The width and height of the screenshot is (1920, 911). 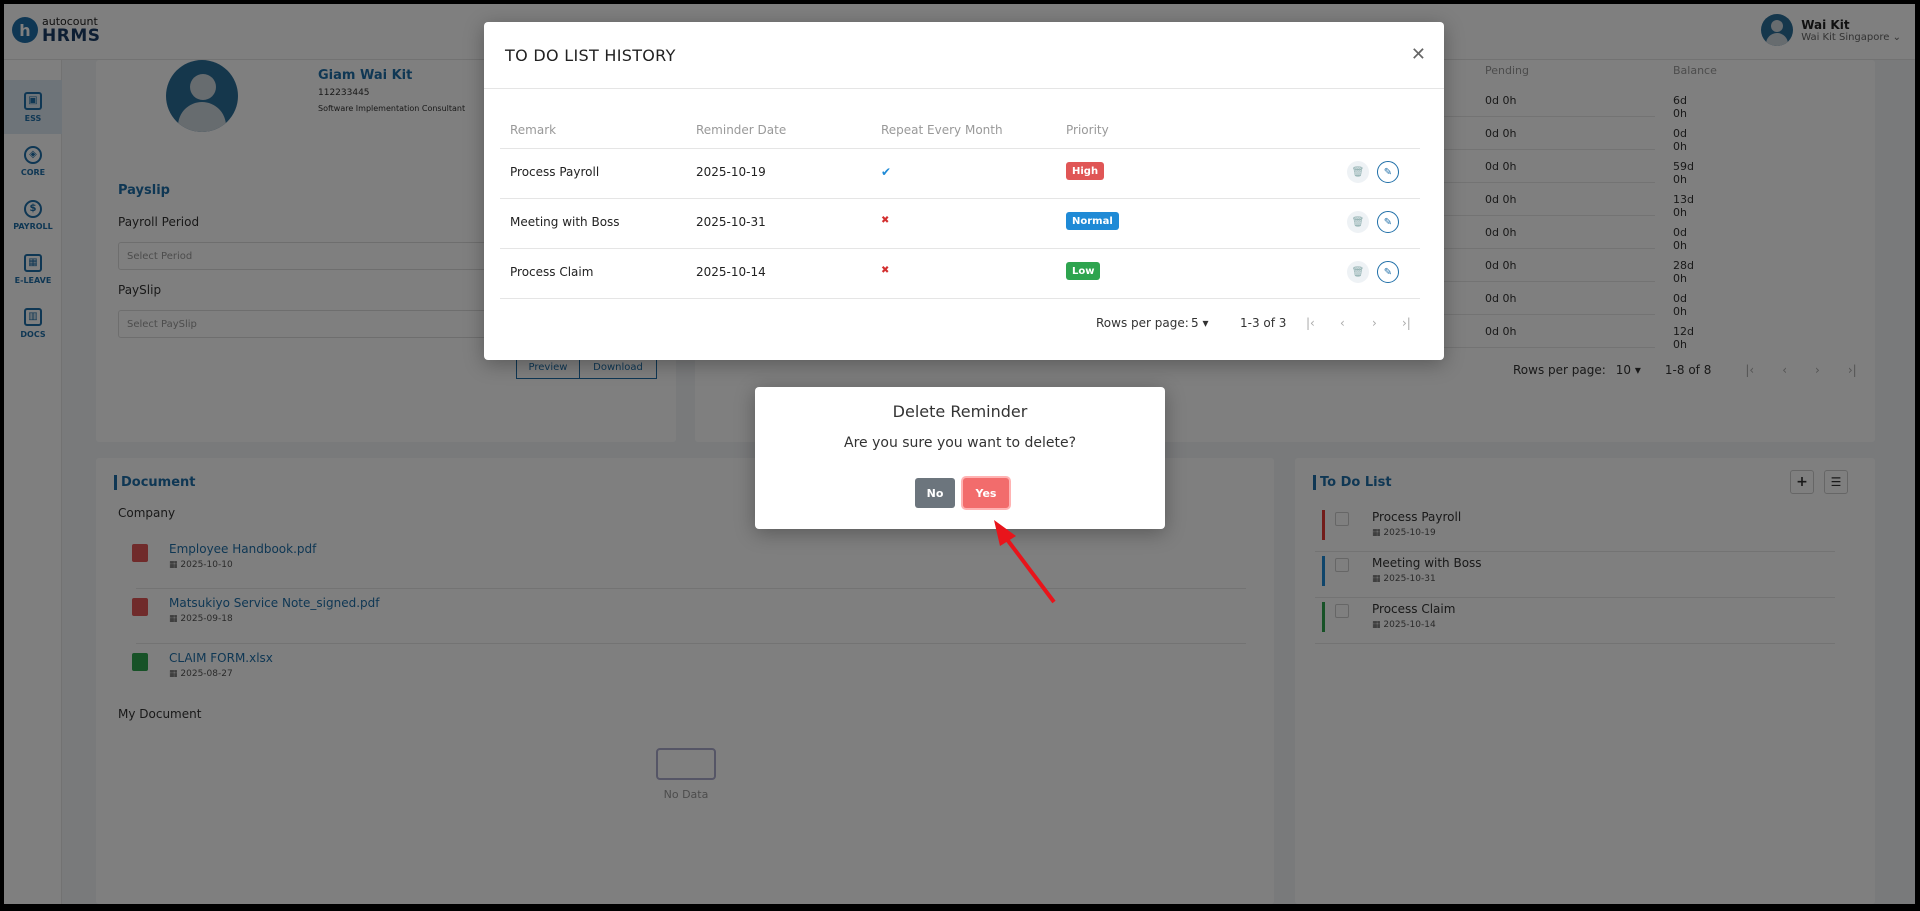 What do you see at coordinates (731, 272) in the screenshot?
I see `date-cell: 2025-10-14` at bounding box center [731, 272].